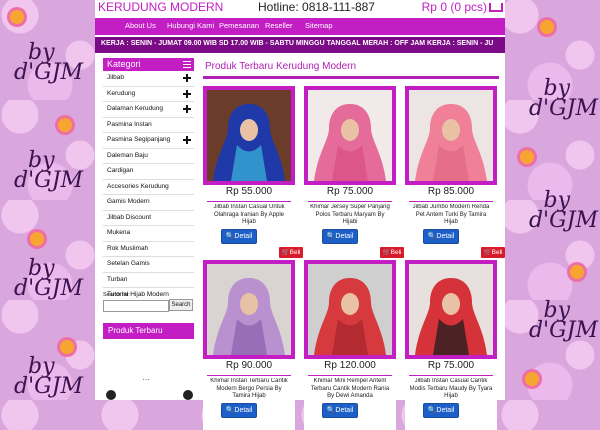 The width and height of the screenshot is (600, 430). What do you see at coordinates (454, 7) in the screenshot?
I see `cart-total: Rp 0 (0 pcs)` at bounding box center [454, 7].